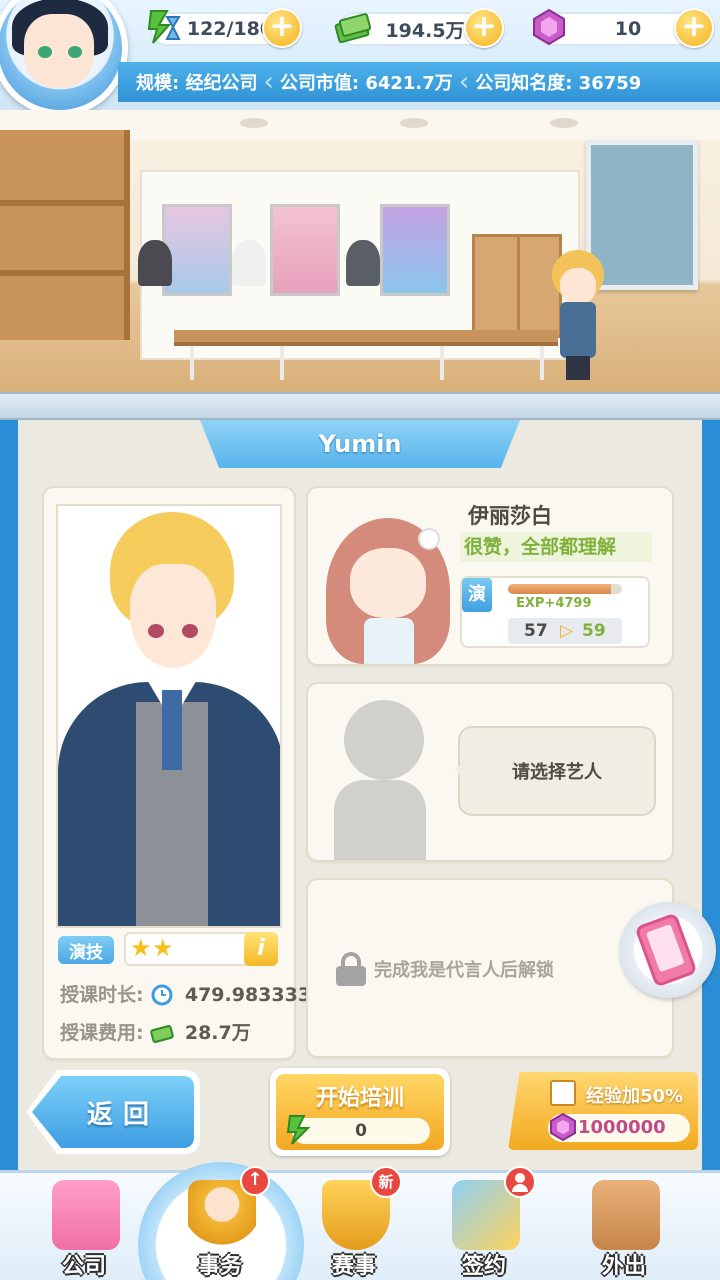  Describe the element at coordinates (623, 28) in the screenshot. I see `gem-counter: 10 +` at that location.